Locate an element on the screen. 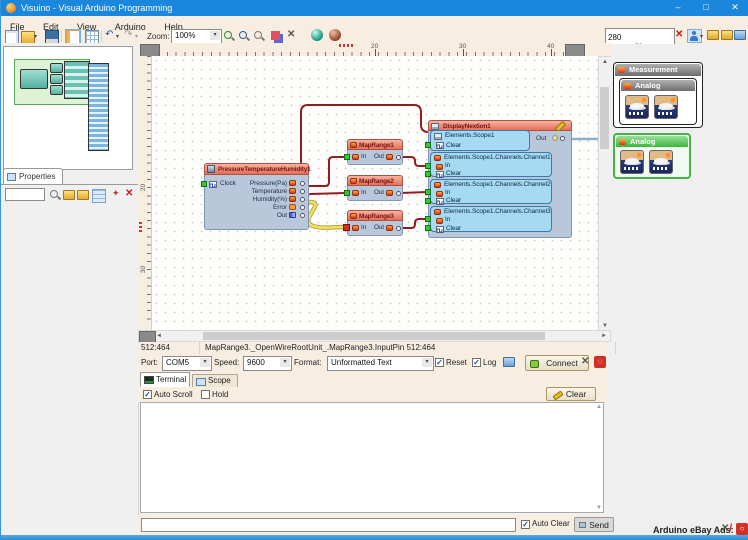 Image resolution: width=748 pixels, height=540 pixels. pin-tool-icon: ✦ is located at coordinates (116, 193).